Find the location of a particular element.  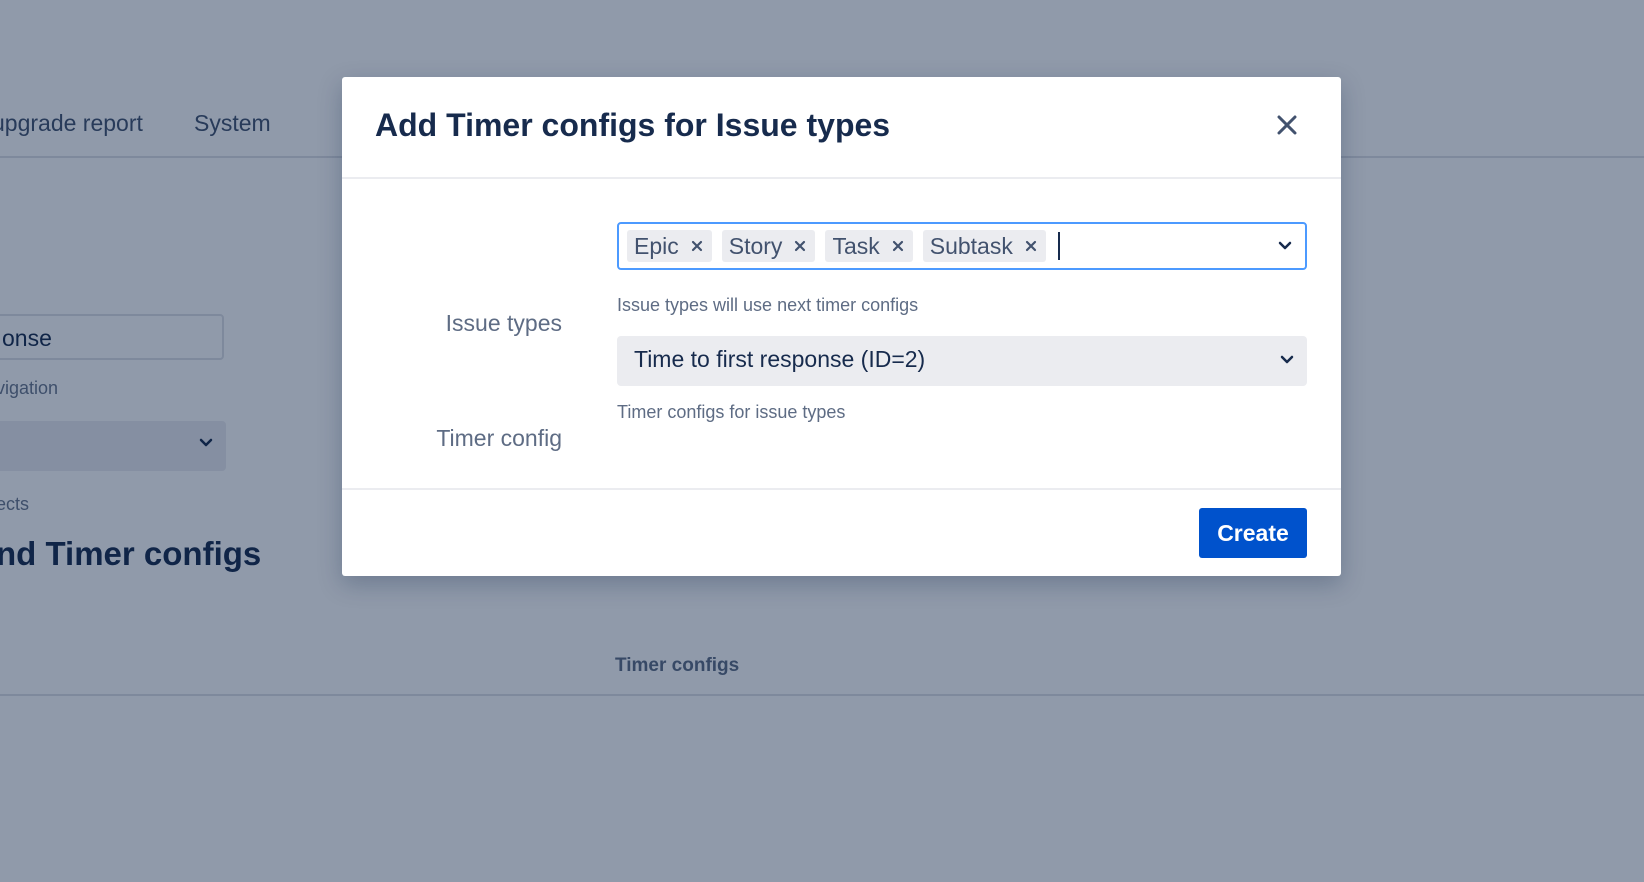

timer-config-help-text: Timer configs for issue types is located at coordinates (731, 412).